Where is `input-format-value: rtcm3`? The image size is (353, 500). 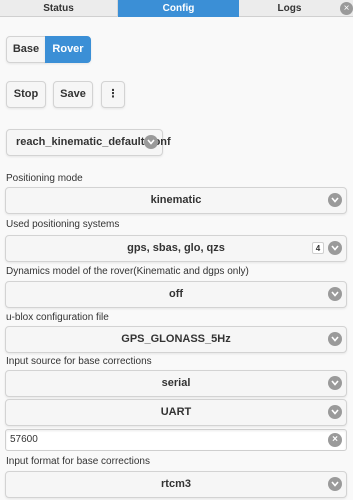
input-format-value: rtcm3 is located at coordinates (176, 484).